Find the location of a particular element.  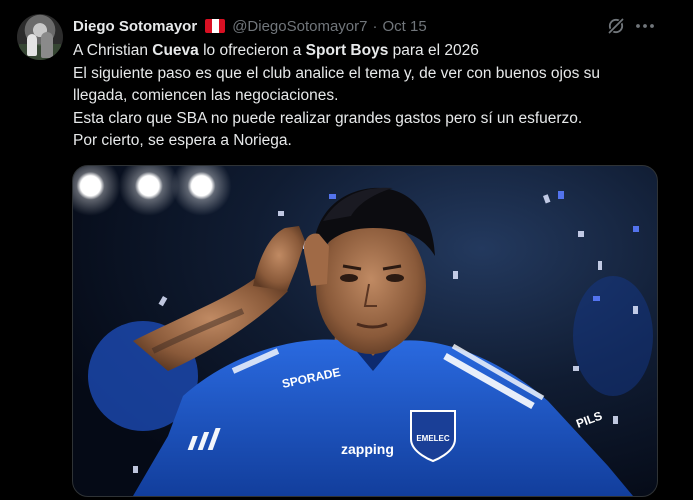

svg-text: EMELEC is located at coordinates (433, 438).